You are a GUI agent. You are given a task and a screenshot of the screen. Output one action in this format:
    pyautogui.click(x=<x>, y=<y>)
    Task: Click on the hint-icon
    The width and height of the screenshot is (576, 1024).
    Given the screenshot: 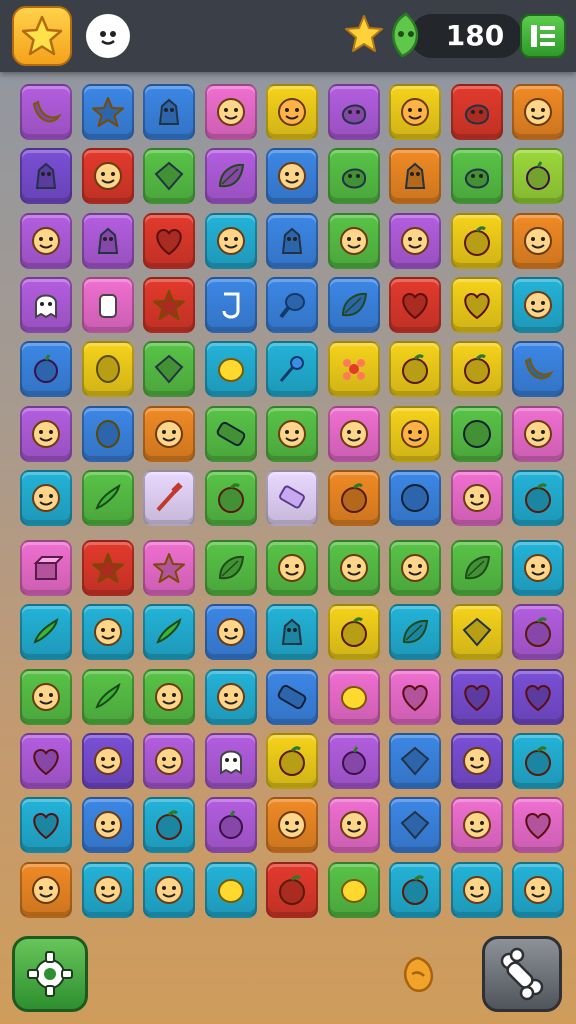 What is the action you would take?
    pyautogui.click(x=418, y=976)
    